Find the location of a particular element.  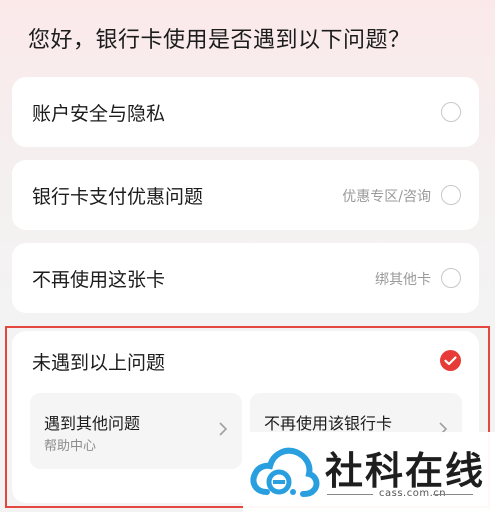

discount-zone-link: 优惠专区/咨询 is located at coordinates (386, 196).